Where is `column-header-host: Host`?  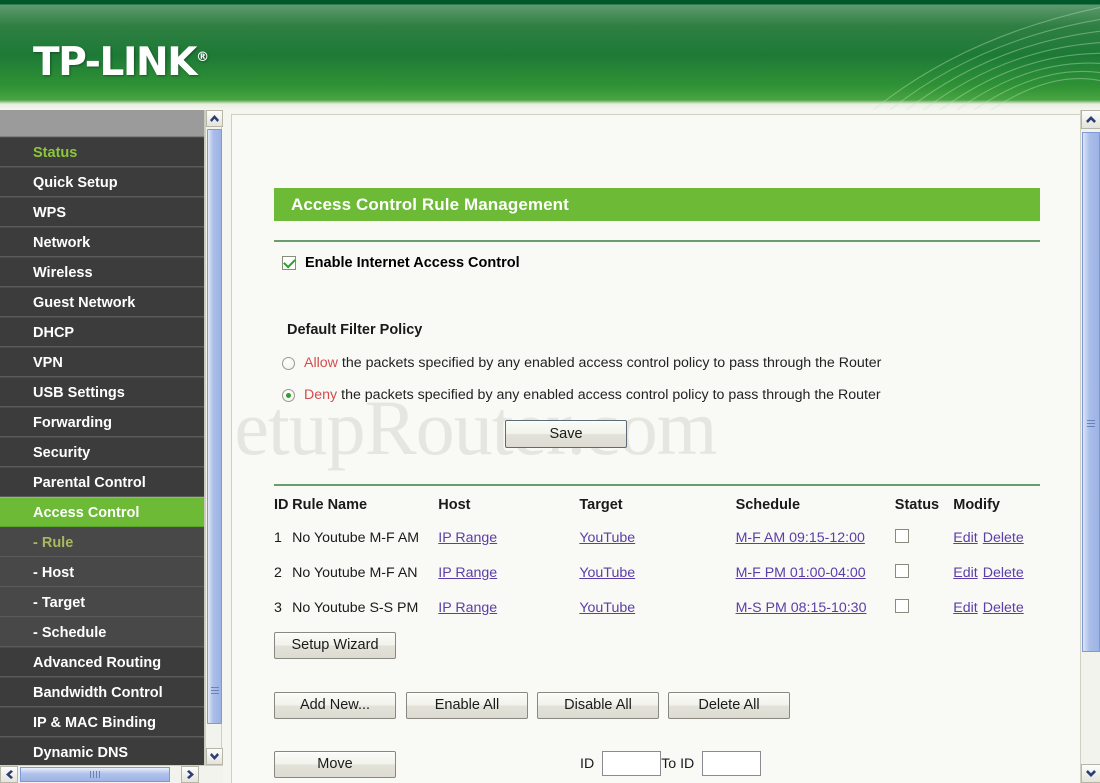
column-header-host: Host is located at coordinates (454, 505).